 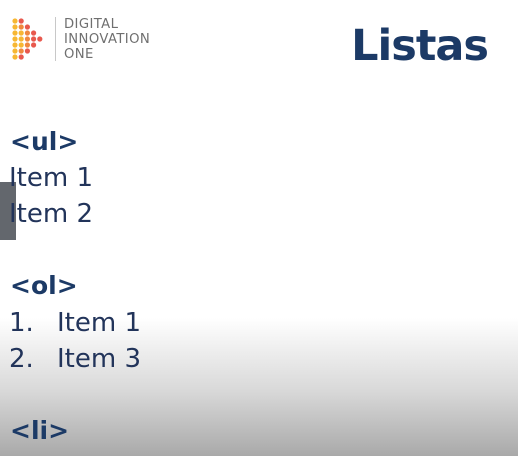 I want to click on logo-text-line-1: DIGITAL, so click(x=91, y=24).